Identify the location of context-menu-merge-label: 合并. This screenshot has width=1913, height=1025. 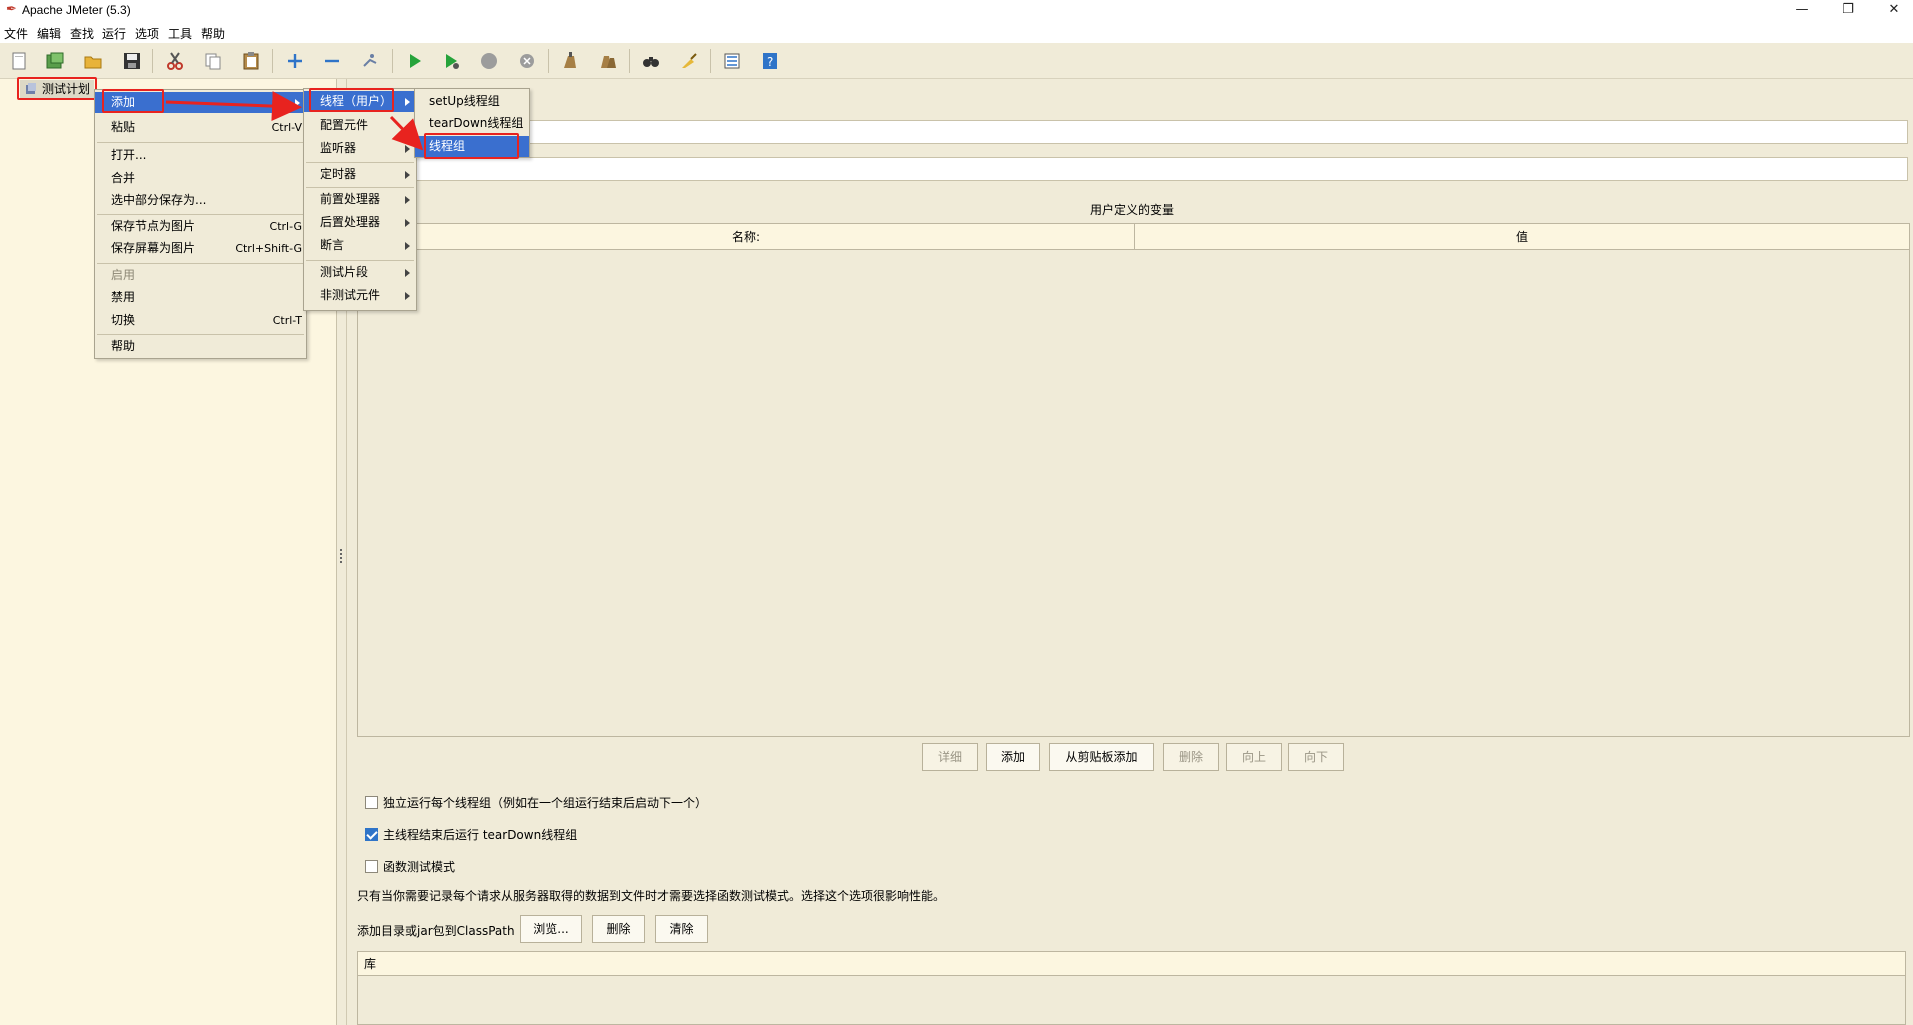
(123, 178).